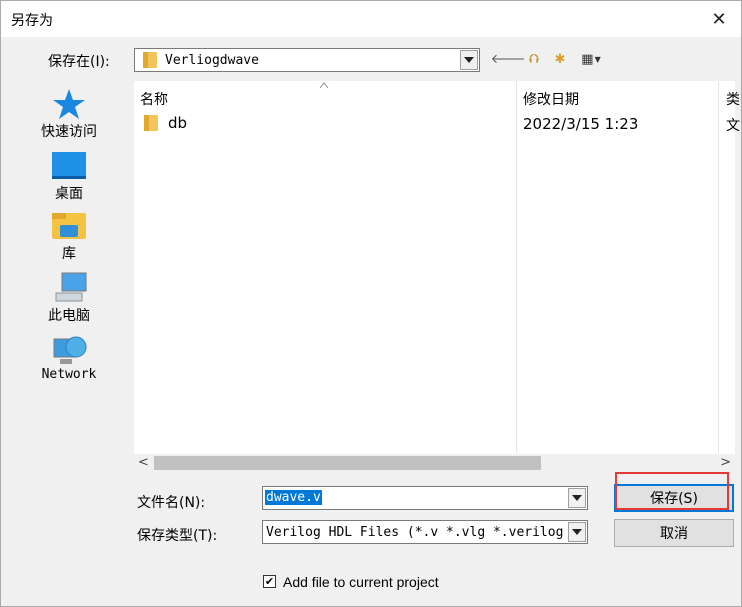  What do you see at coordinates (548, 59) in the screenshot?
I see `toolbar: 🡐 ⮉ ✱ ▦ ▼` at bounding box center [548, 59].